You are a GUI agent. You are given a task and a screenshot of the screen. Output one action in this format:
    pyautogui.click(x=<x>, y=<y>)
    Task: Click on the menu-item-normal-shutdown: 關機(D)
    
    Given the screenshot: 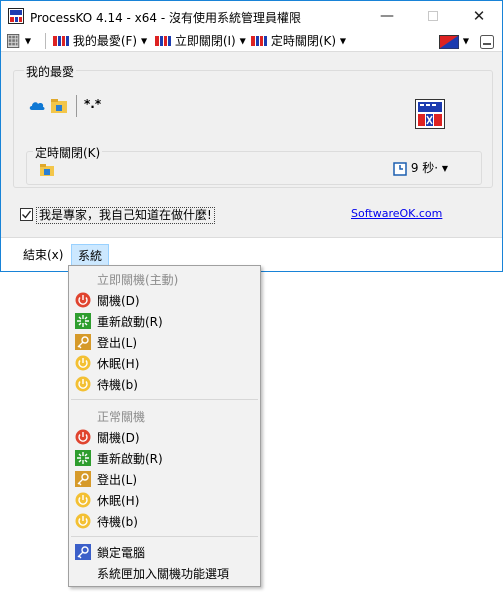 What is the action you would take?
    pyautogui.click(x=164, y=437)
    